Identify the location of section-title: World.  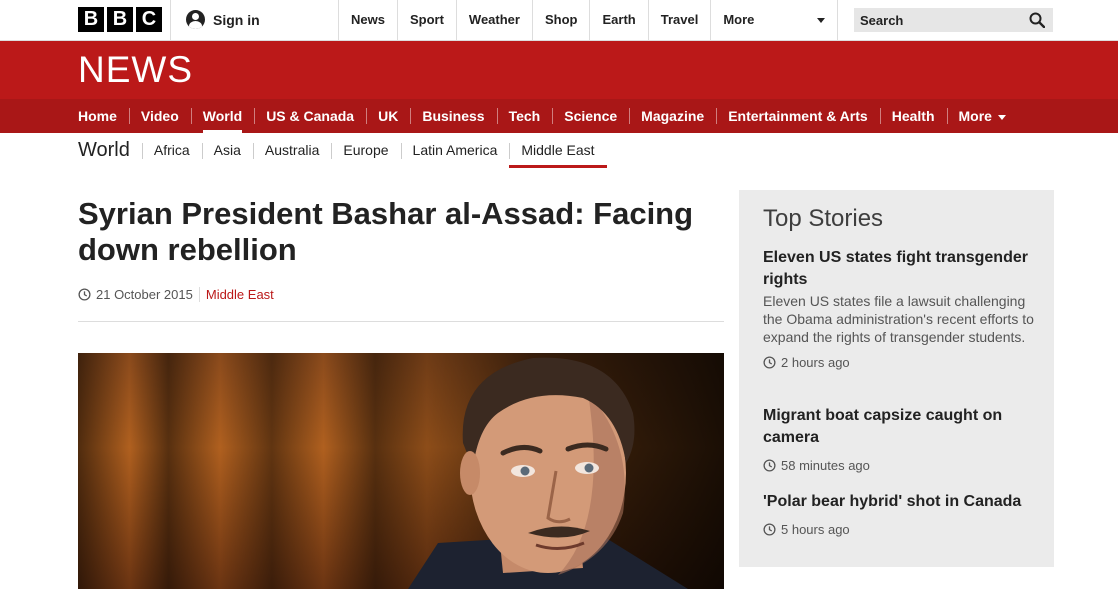
(110, 150).